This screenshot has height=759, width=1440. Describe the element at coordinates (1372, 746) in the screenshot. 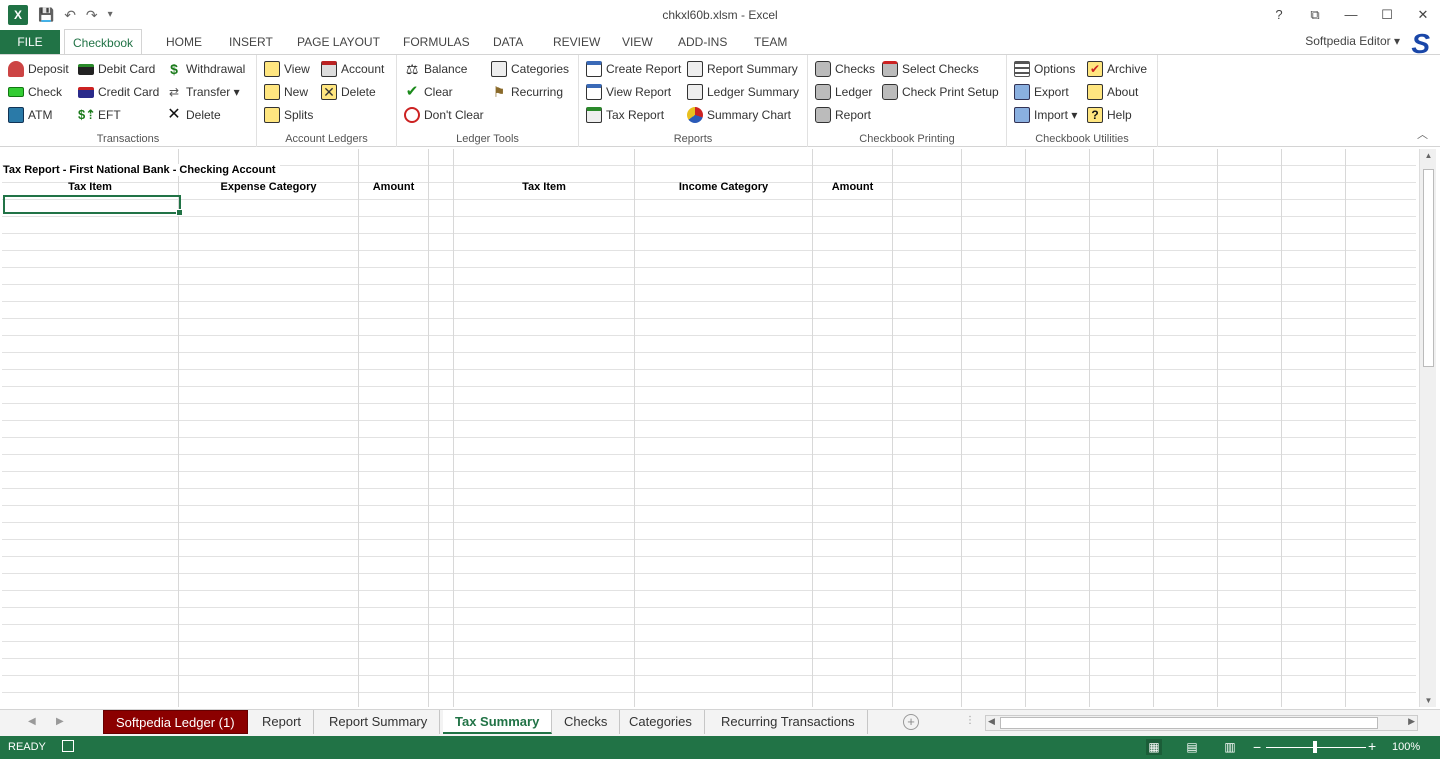

I see `zoom-in-icon: +` at that location.